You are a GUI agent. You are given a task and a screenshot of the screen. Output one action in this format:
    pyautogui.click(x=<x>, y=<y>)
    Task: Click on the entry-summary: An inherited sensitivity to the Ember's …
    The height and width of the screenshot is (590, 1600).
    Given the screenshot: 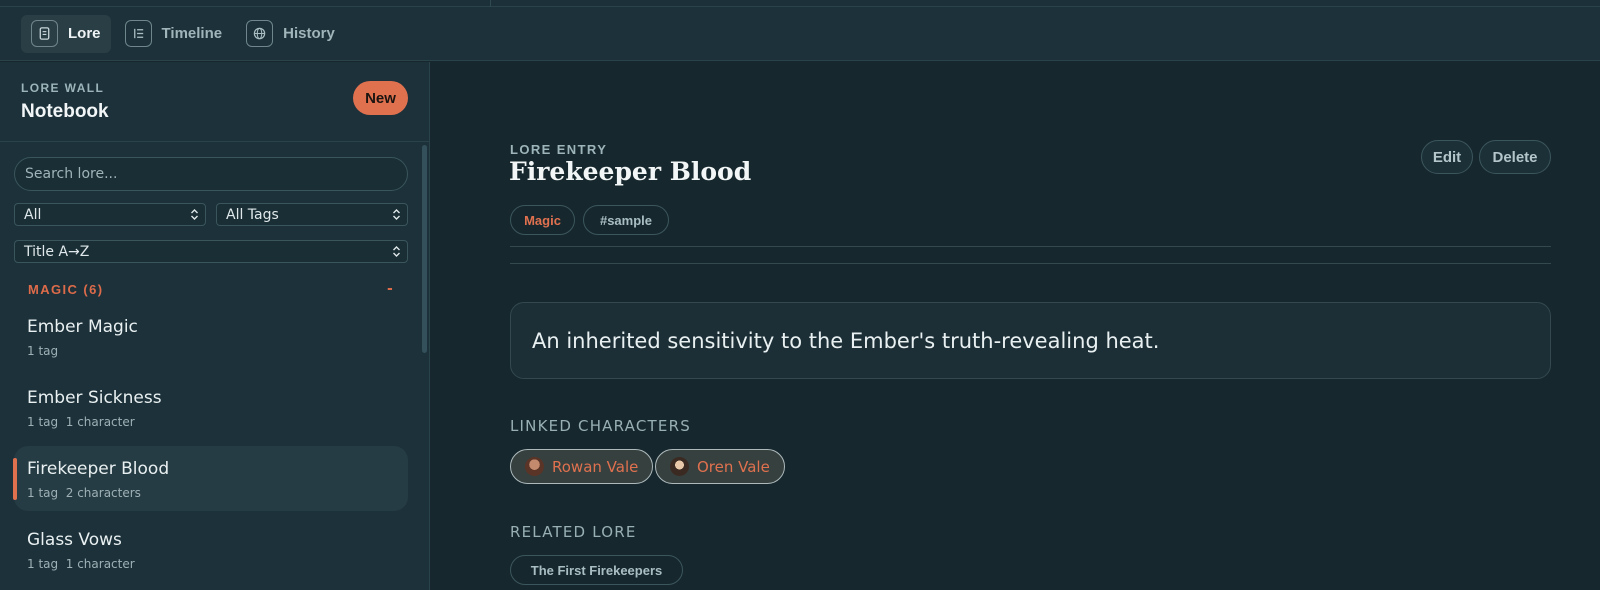 What is the action you would take?
    pyautogui.click(x=1030, y=340)
    